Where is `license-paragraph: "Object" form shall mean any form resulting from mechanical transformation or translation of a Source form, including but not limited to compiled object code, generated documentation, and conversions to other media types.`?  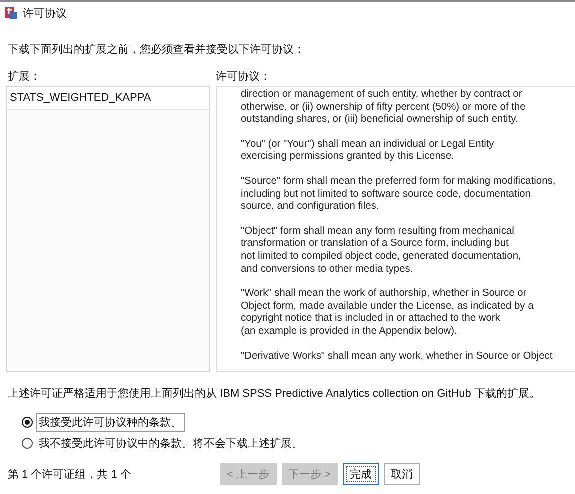
license-paragraph: "Object" form shall mean any form resulting from mechanical transformation or translation of a Source form, including but not limited to compiled object code, generated documentation, and conversions to other media types. is located at coordinates (381, 251).